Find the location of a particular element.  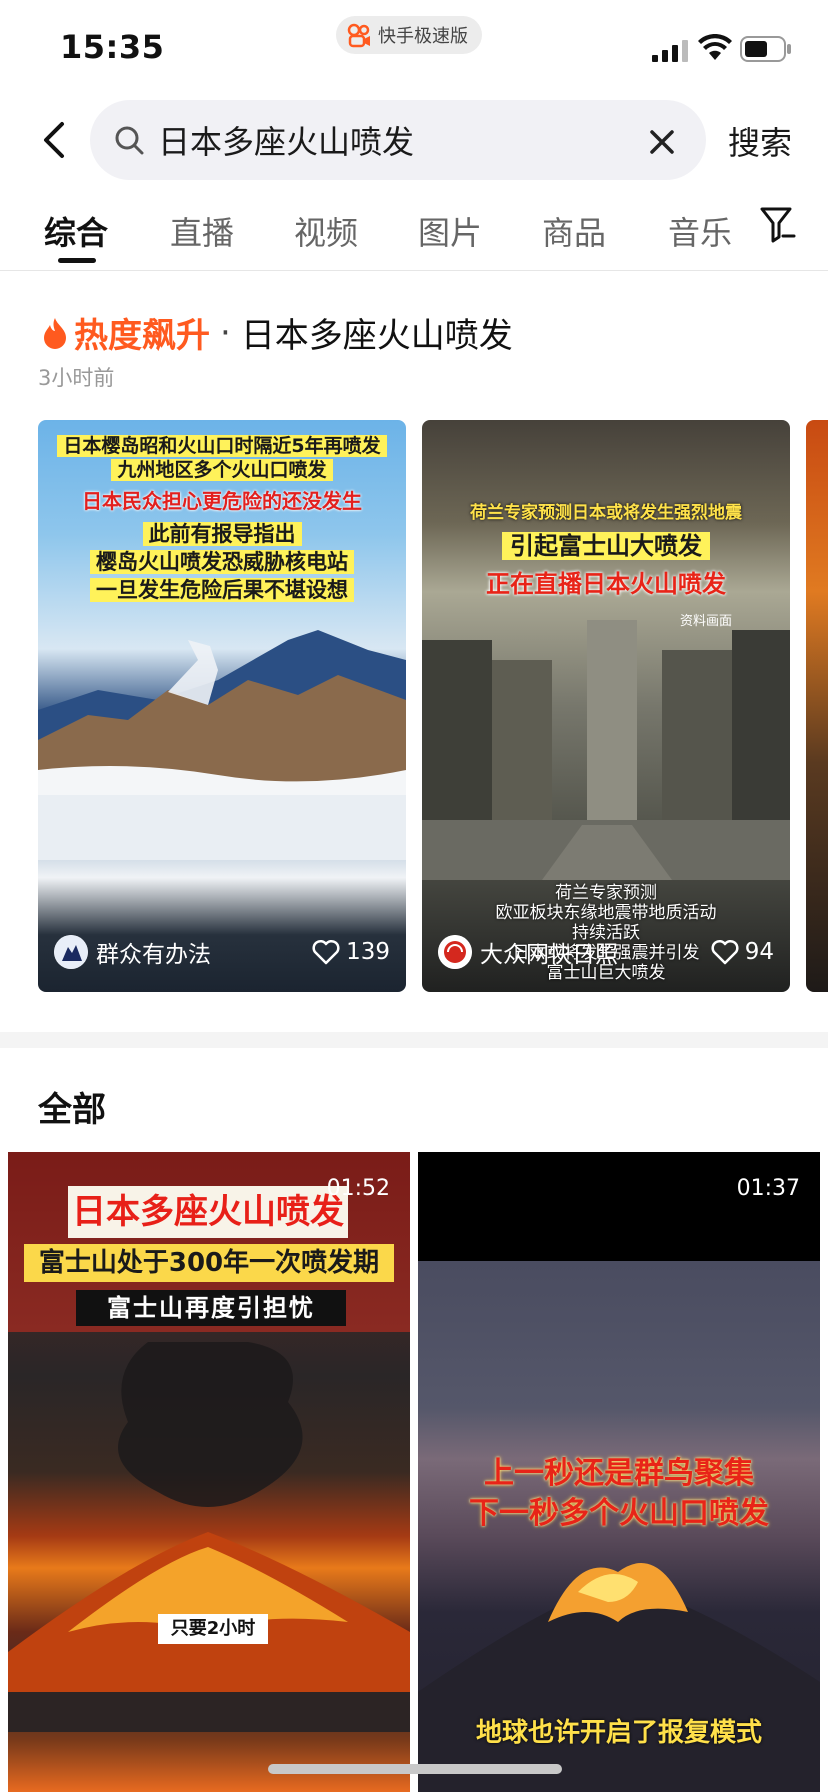

video-caption: 上一秒还是群鸟聚集 is located at coordinates (619, 1473).